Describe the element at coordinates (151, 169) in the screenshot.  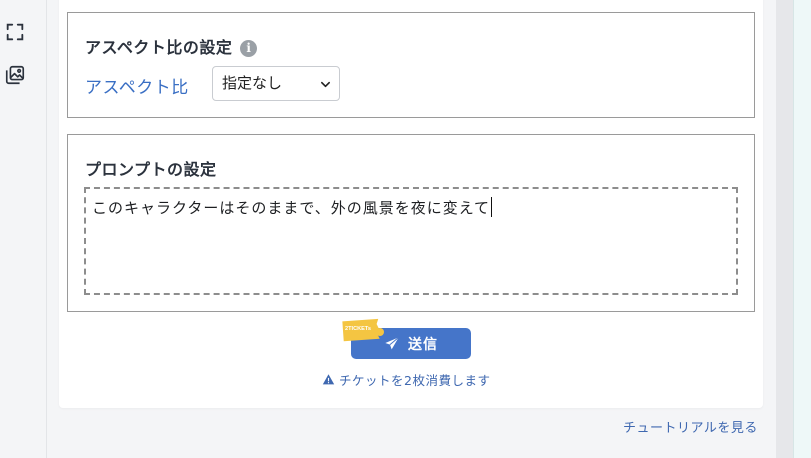
I see `prompt-section-title: プロンプトの設定` at that location.